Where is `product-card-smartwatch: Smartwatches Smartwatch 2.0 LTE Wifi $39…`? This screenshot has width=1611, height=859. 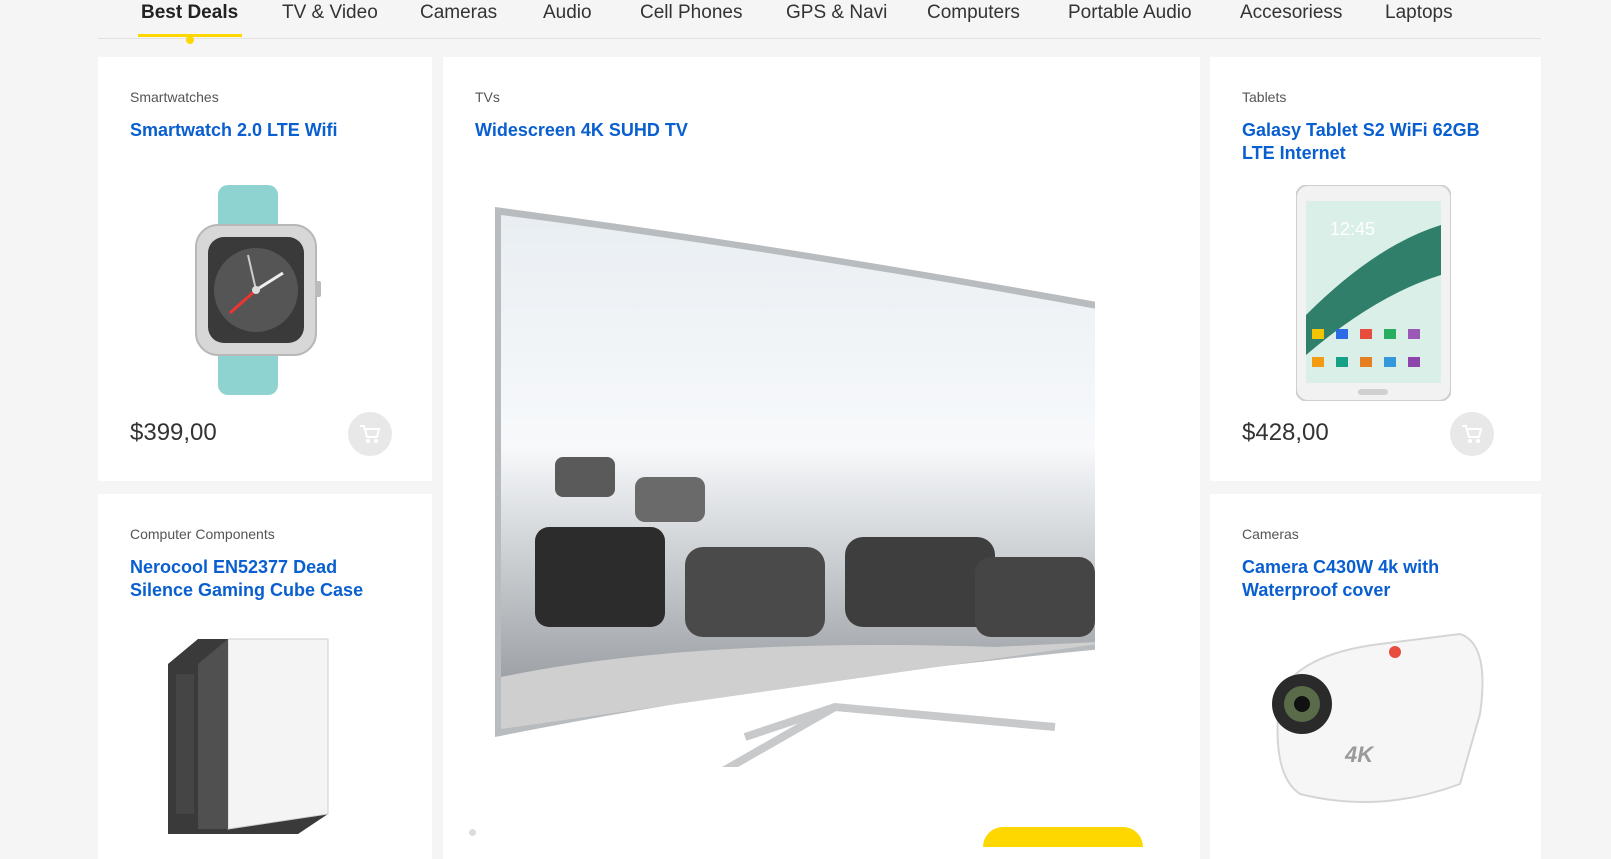
product-card-smartwatch: Smartwatches Smartwatch 2.0 LTE Wifi $39… is located at coordinates (265, 269).